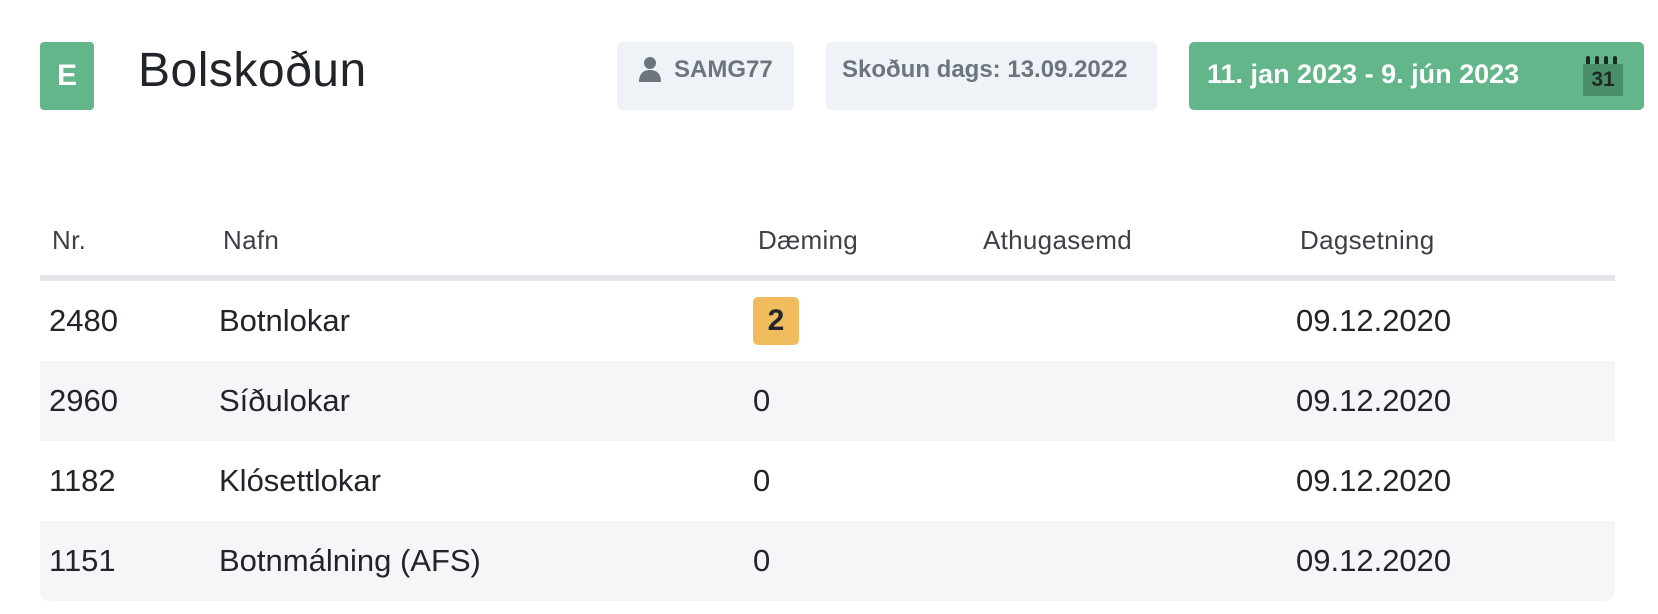  What do you see at coordinates (827, 321) in the screenshot?
I see `table-row: 2480 Botnlokar 2 09.12.2020` at bounding box center [827, 321].